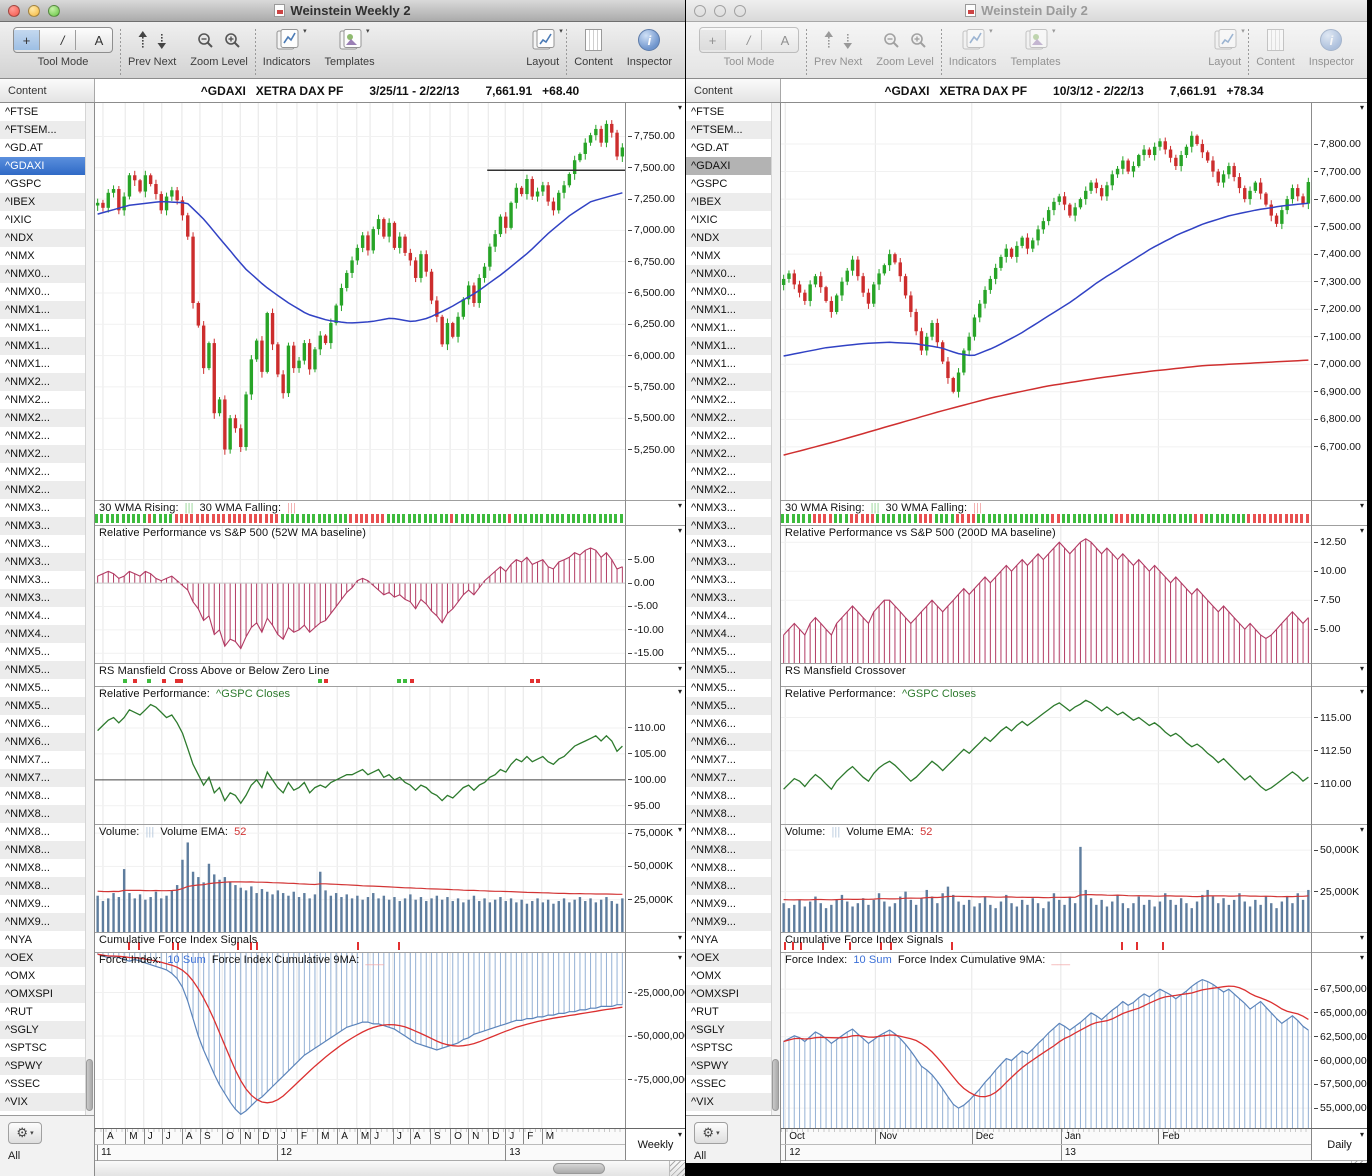 This screenshot has height=1176, width=1372. What do you see at coordinates (891, 40) in the screenshot?
I see `zoom-out-button` at bounding box center [891, 40].